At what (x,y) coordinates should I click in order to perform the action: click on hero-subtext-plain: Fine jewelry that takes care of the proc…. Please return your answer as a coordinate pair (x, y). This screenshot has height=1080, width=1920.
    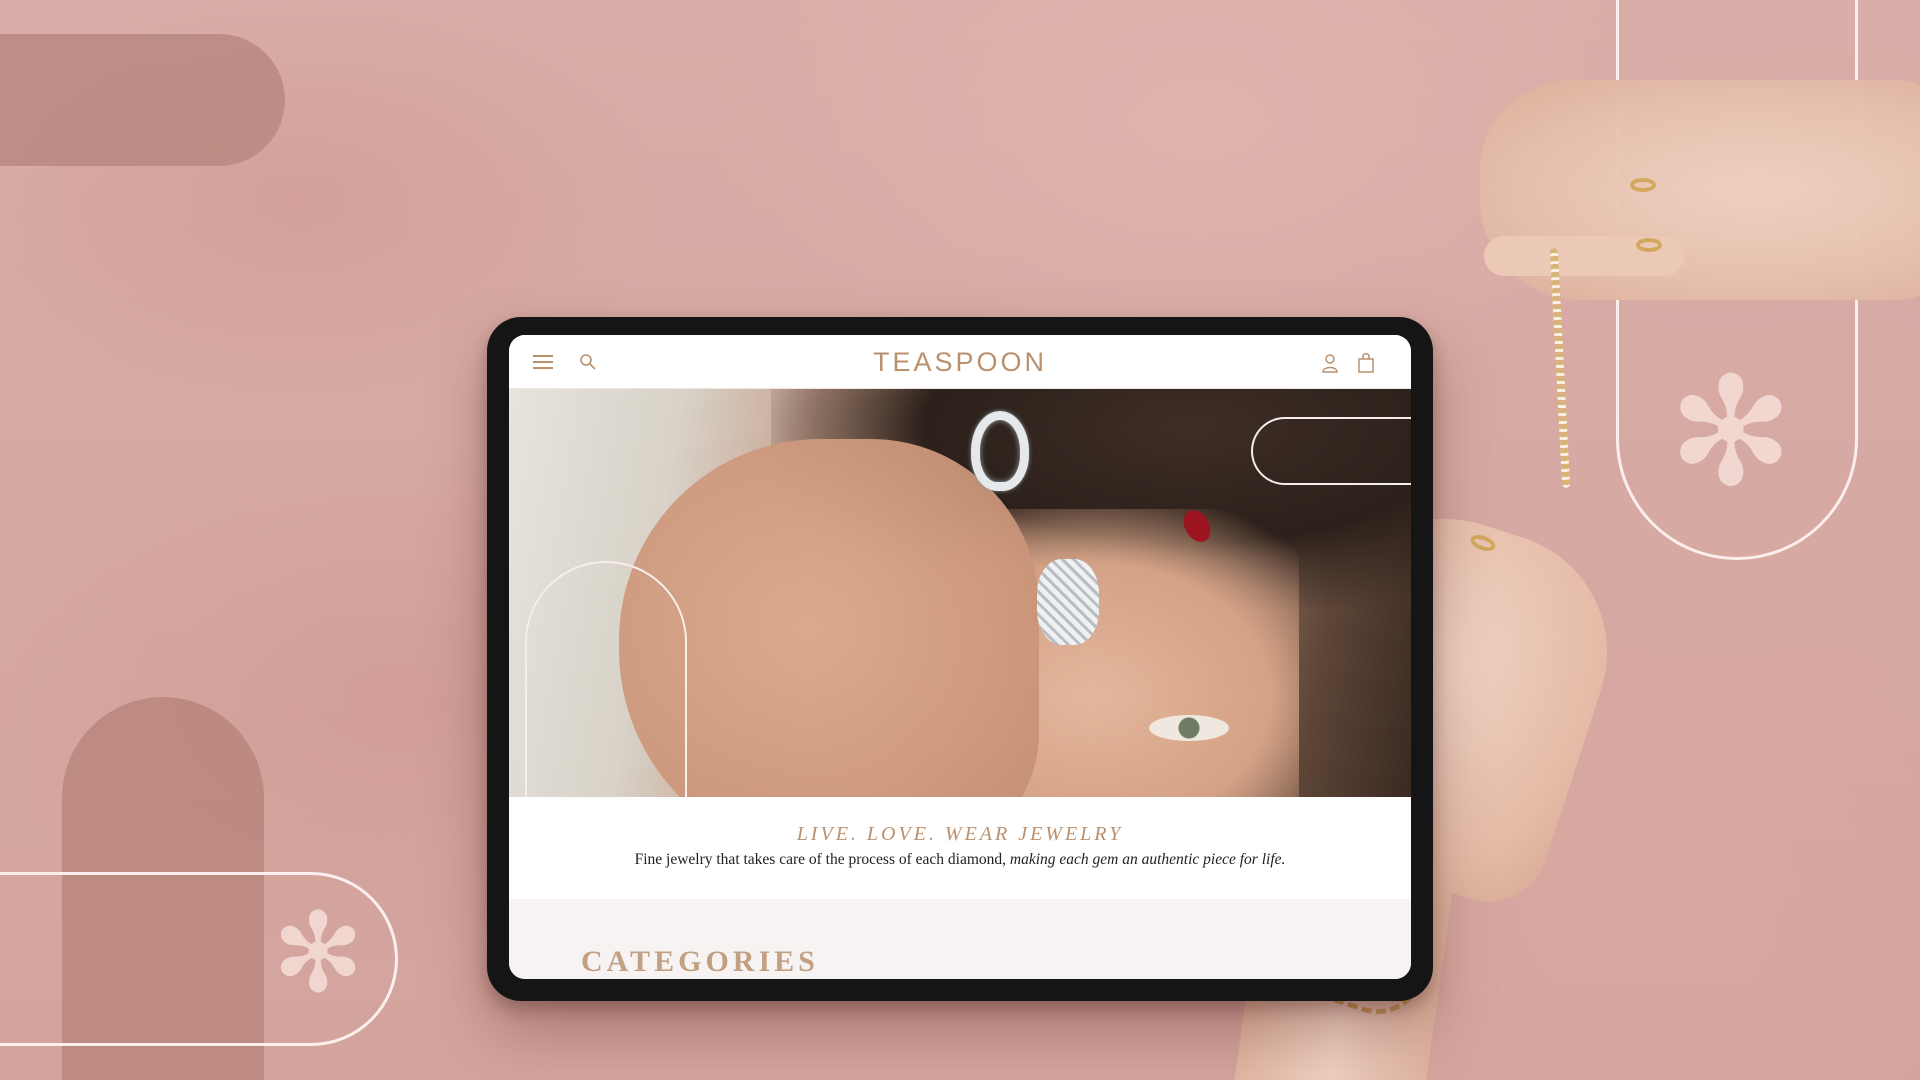
    Looking at the image, I should click on (822, 859).